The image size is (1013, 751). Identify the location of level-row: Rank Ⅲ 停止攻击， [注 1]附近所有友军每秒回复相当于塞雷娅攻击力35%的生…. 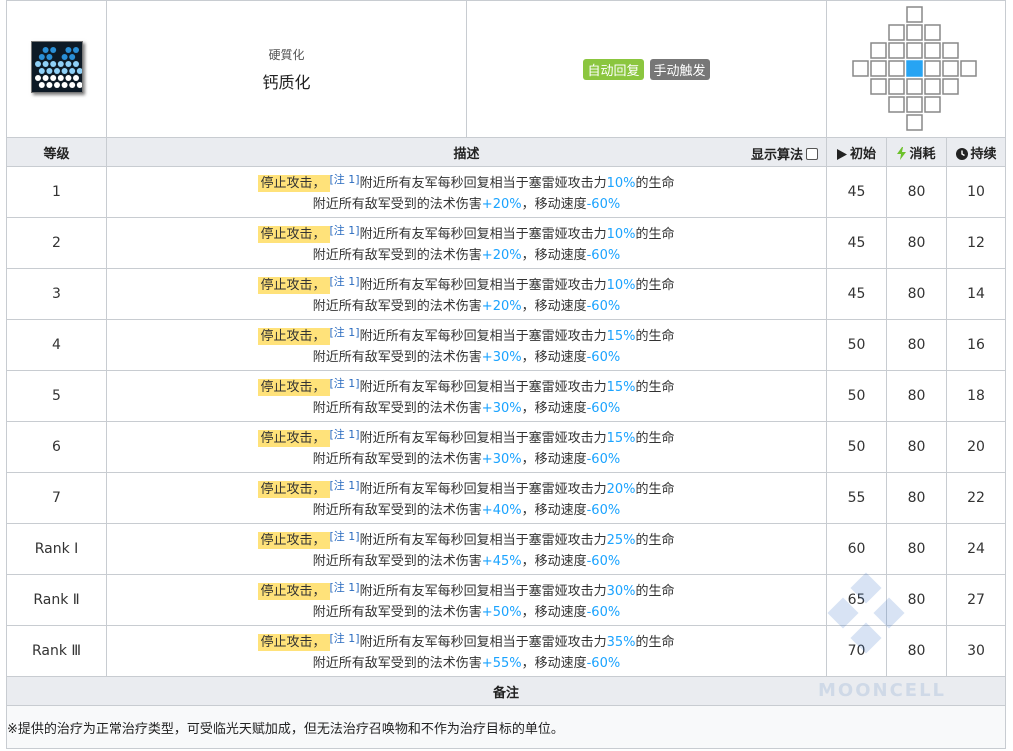
(506, 651).